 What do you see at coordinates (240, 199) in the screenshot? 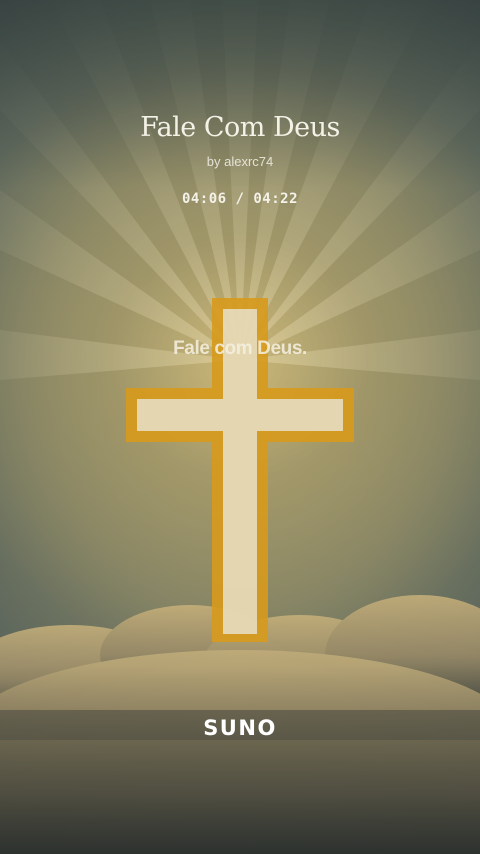
I see `playback-time: 04:06 / 04:22` at bounding box center [240, 199].